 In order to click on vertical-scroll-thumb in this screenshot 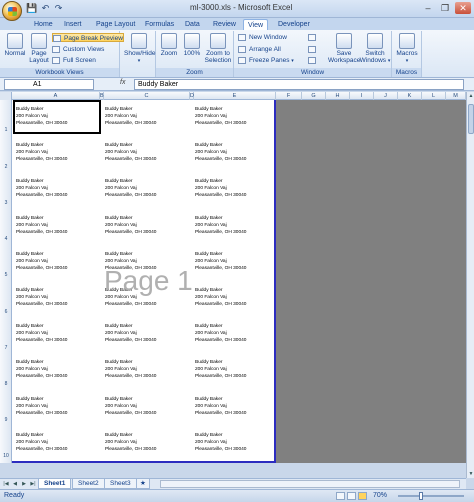, I will do `click(471, 119)`.